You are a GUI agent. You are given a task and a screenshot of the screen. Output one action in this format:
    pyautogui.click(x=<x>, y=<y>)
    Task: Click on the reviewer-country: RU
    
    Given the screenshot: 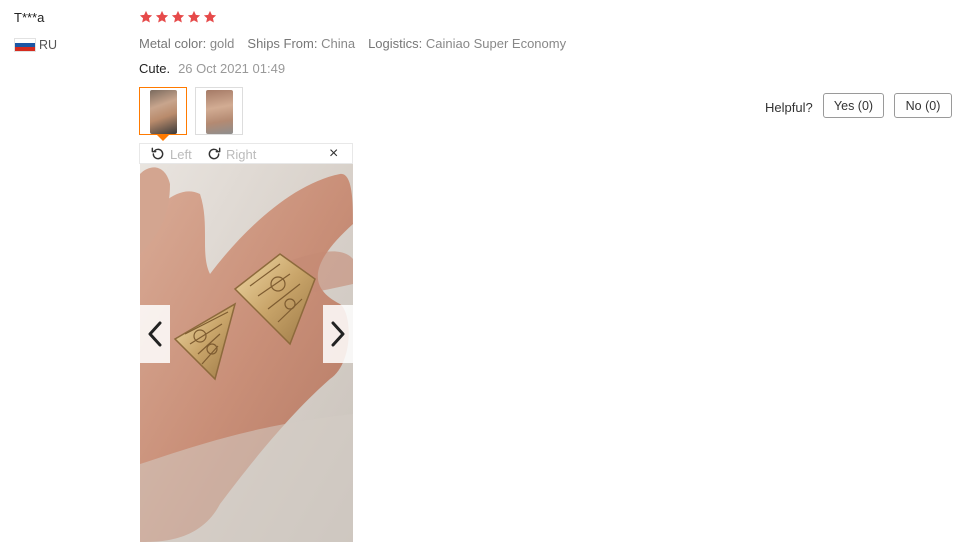 What is the action you would take?
    pyautogui.click(x=35, y=45)
    